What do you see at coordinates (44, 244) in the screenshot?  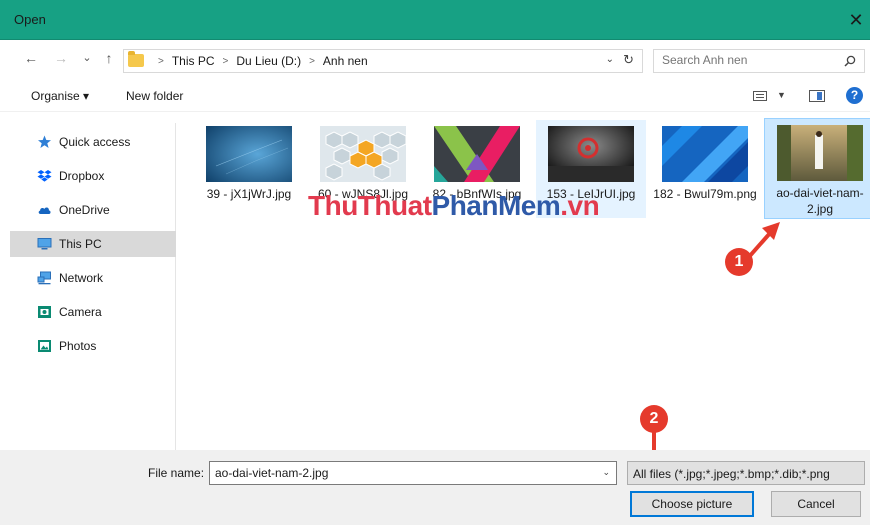 I see `computer-icon` at bounding box center [44, 244].